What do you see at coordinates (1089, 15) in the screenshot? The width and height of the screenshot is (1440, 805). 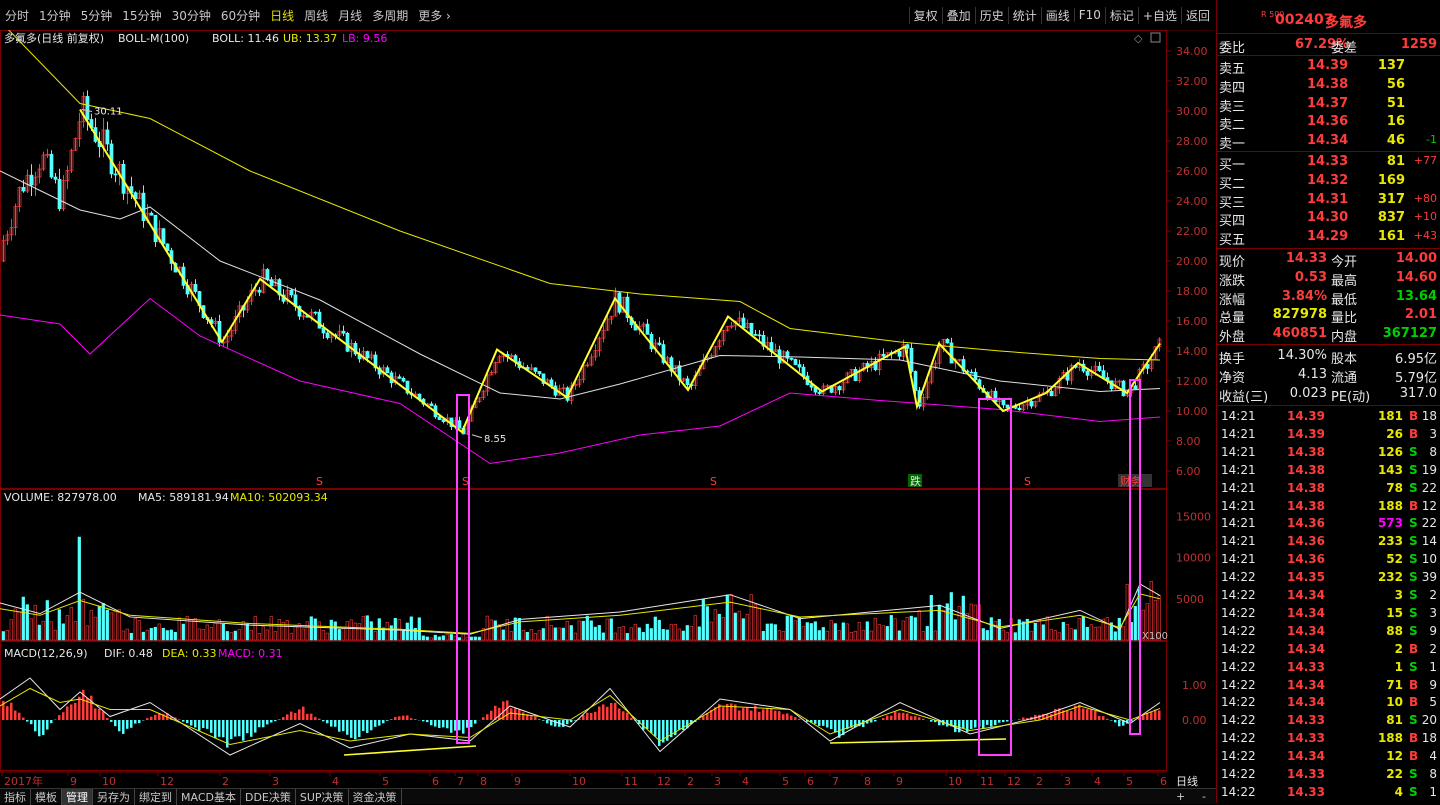 I see `tool-button-5: F10` at bounding box center [1089, 15].